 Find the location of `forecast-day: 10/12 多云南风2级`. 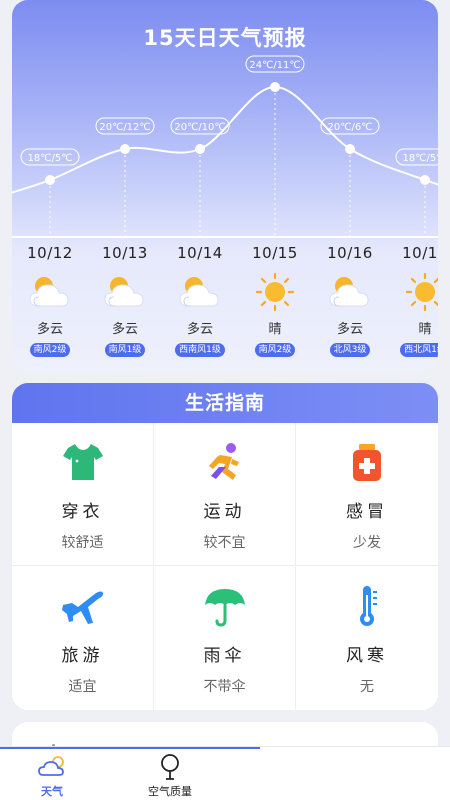

forecast-day: 10/12 多云南风2级 is located at coordinates (50, 300).